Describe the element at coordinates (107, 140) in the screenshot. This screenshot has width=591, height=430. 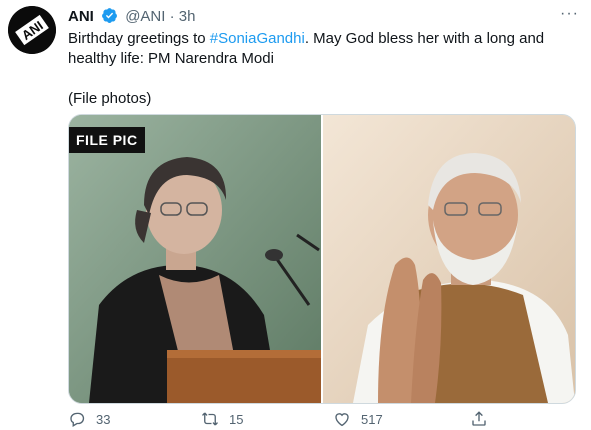
I see `file-pic-label: FILE PIC` at that location.